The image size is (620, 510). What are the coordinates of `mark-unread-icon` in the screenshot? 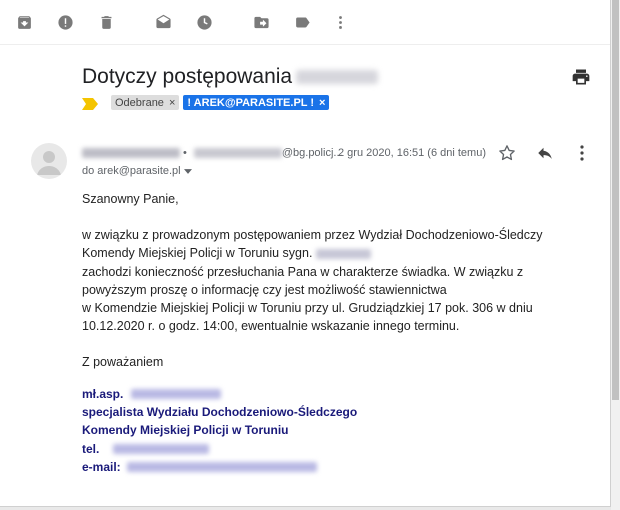 It's located at (163, 22).